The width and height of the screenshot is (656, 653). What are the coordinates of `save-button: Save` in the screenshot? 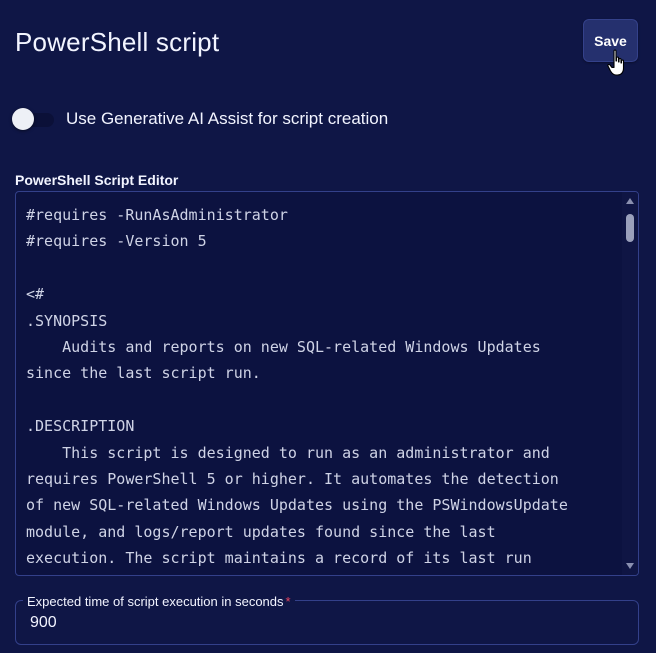 It's located at (610, 40).